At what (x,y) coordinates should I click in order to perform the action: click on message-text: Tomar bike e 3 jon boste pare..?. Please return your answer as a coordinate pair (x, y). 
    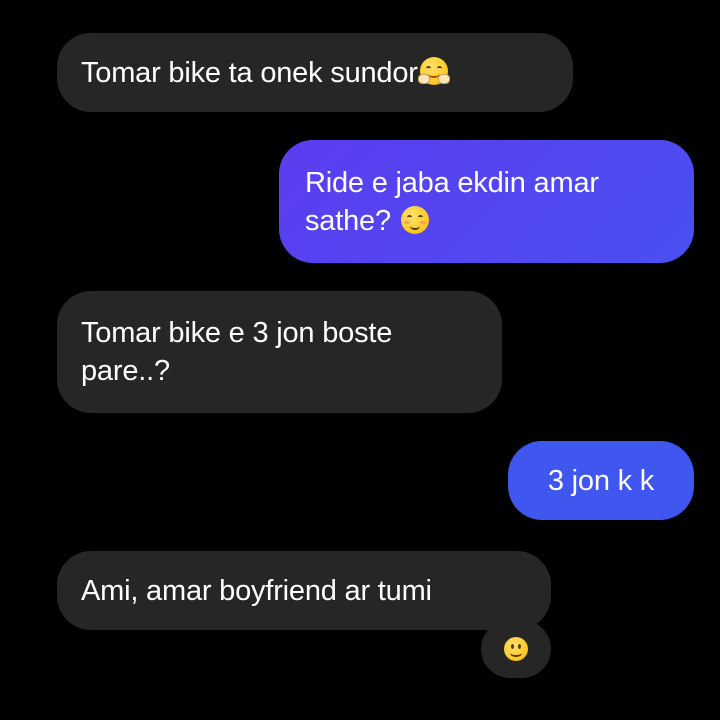
    Looking at the image, I should click on (237, 352).